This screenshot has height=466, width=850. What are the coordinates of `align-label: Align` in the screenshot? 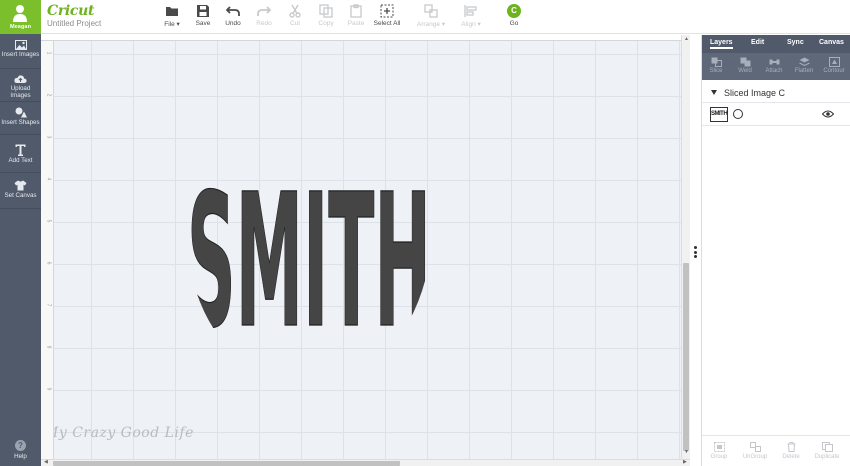 It's located at (468, 24).